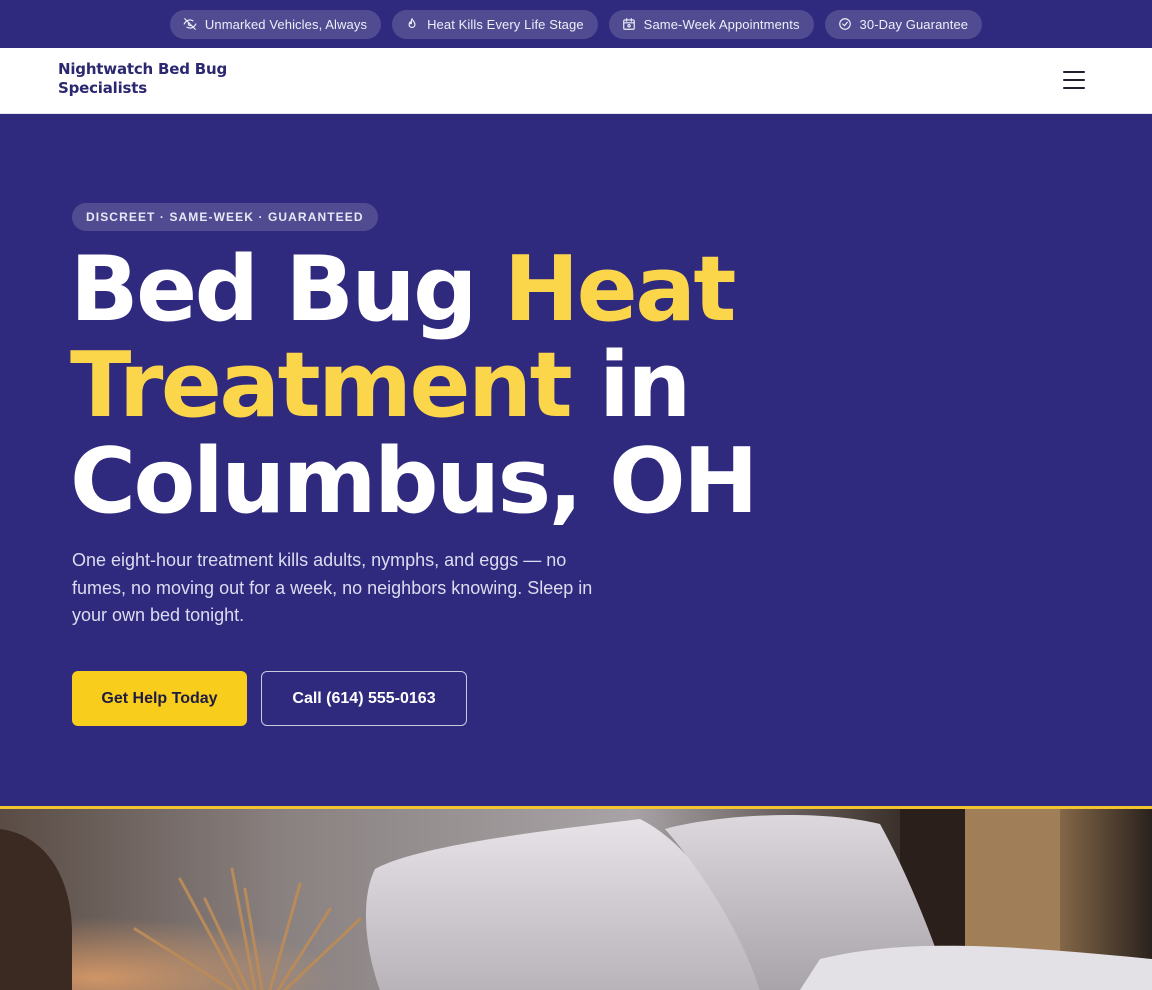 Image resolution: width=1152 pixels, height=990 pixels. I want to click on site-header: Nightwatch Bed Bug Specialists, so click(576, 81).